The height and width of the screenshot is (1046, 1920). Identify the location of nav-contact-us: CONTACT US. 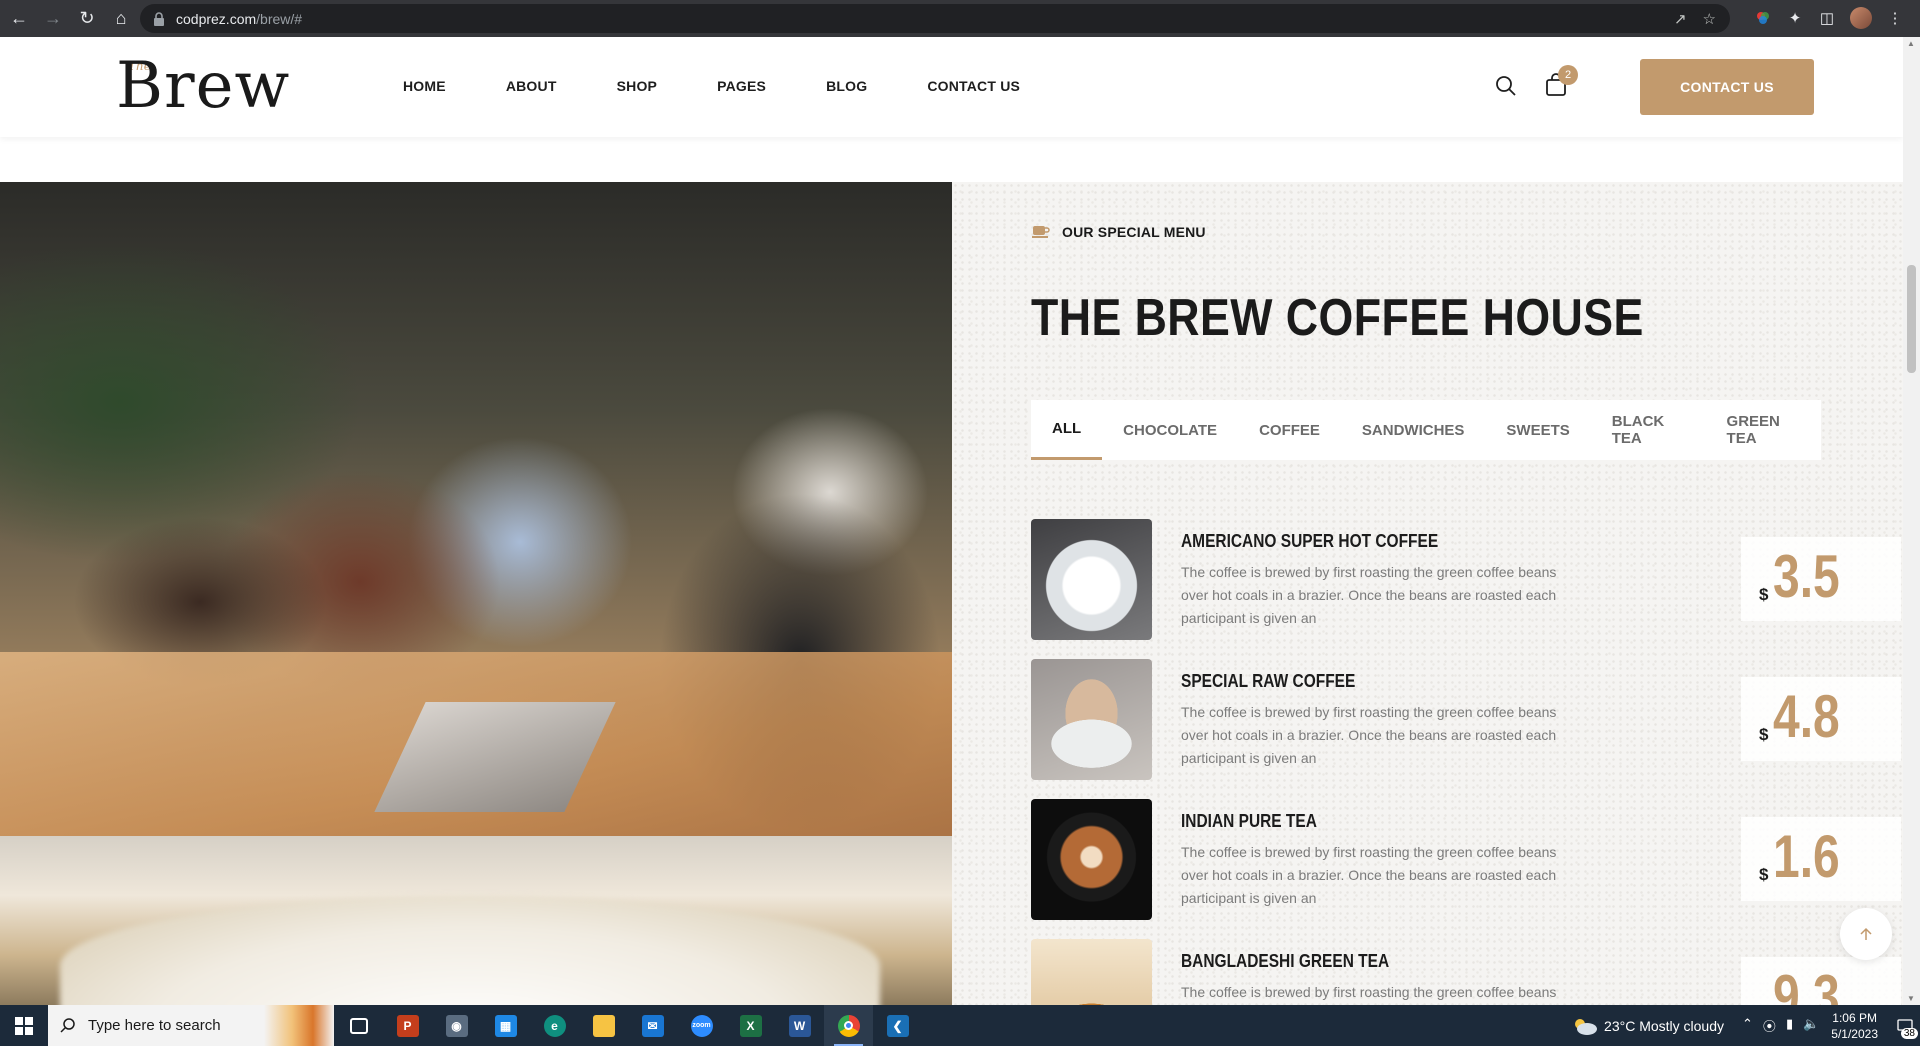
(973, 86).